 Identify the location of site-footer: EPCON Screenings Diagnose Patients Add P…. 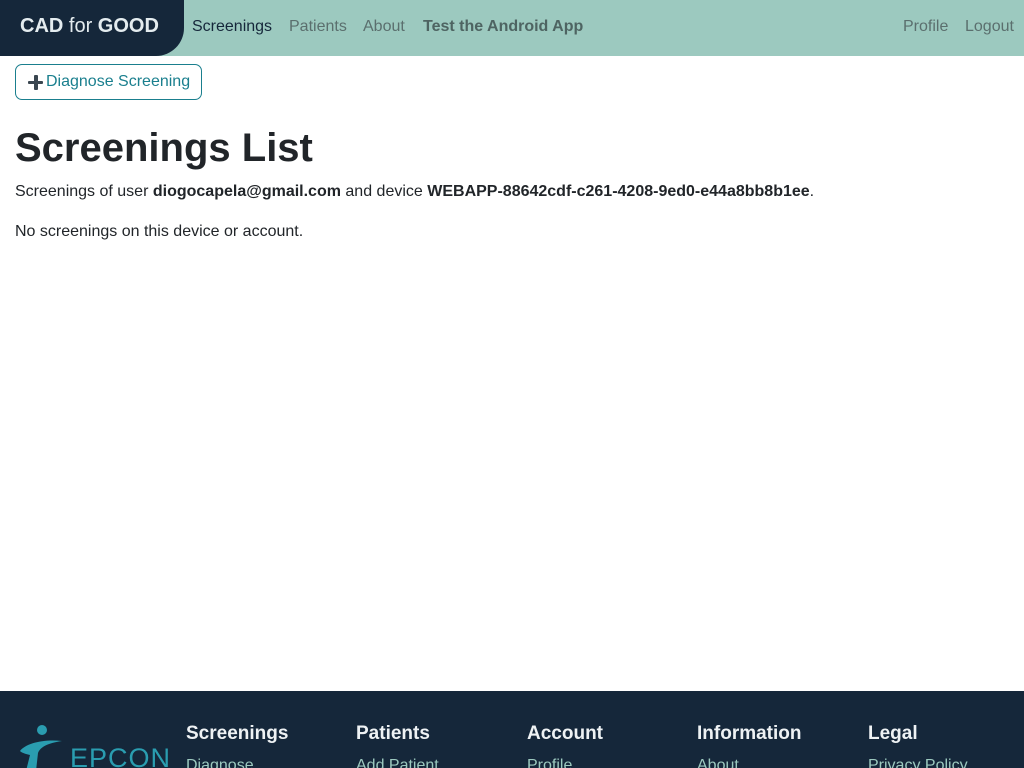
(512, 729).